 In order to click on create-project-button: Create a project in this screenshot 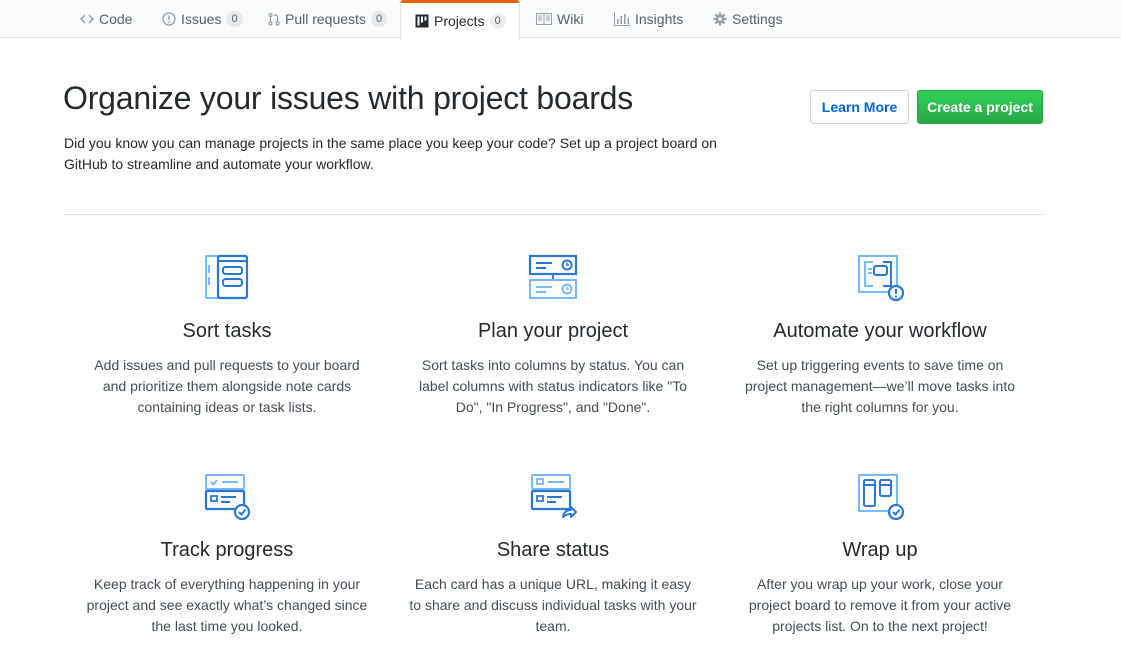, I will do `click(980, 107)`.